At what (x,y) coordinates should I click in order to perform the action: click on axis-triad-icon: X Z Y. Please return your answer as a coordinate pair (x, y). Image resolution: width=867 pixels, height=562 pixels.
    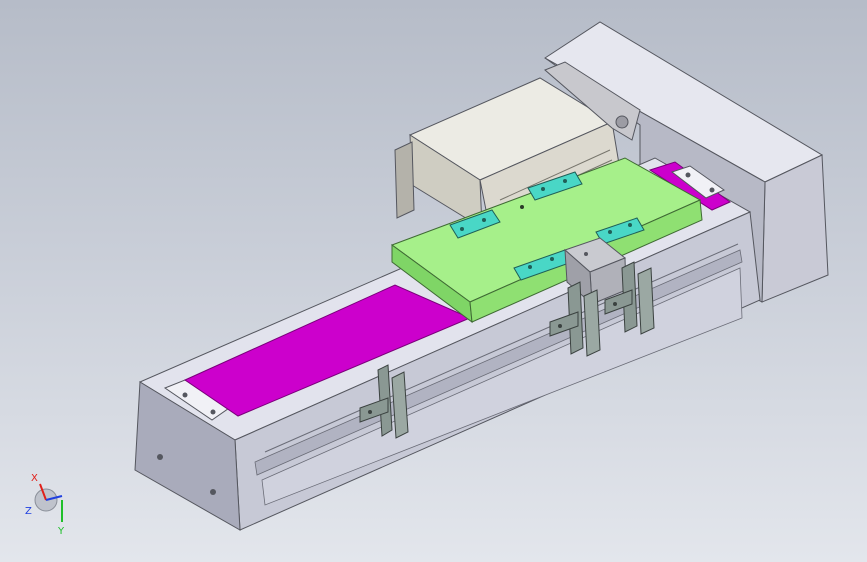
    Looking at the image, I should click on (45, 505).